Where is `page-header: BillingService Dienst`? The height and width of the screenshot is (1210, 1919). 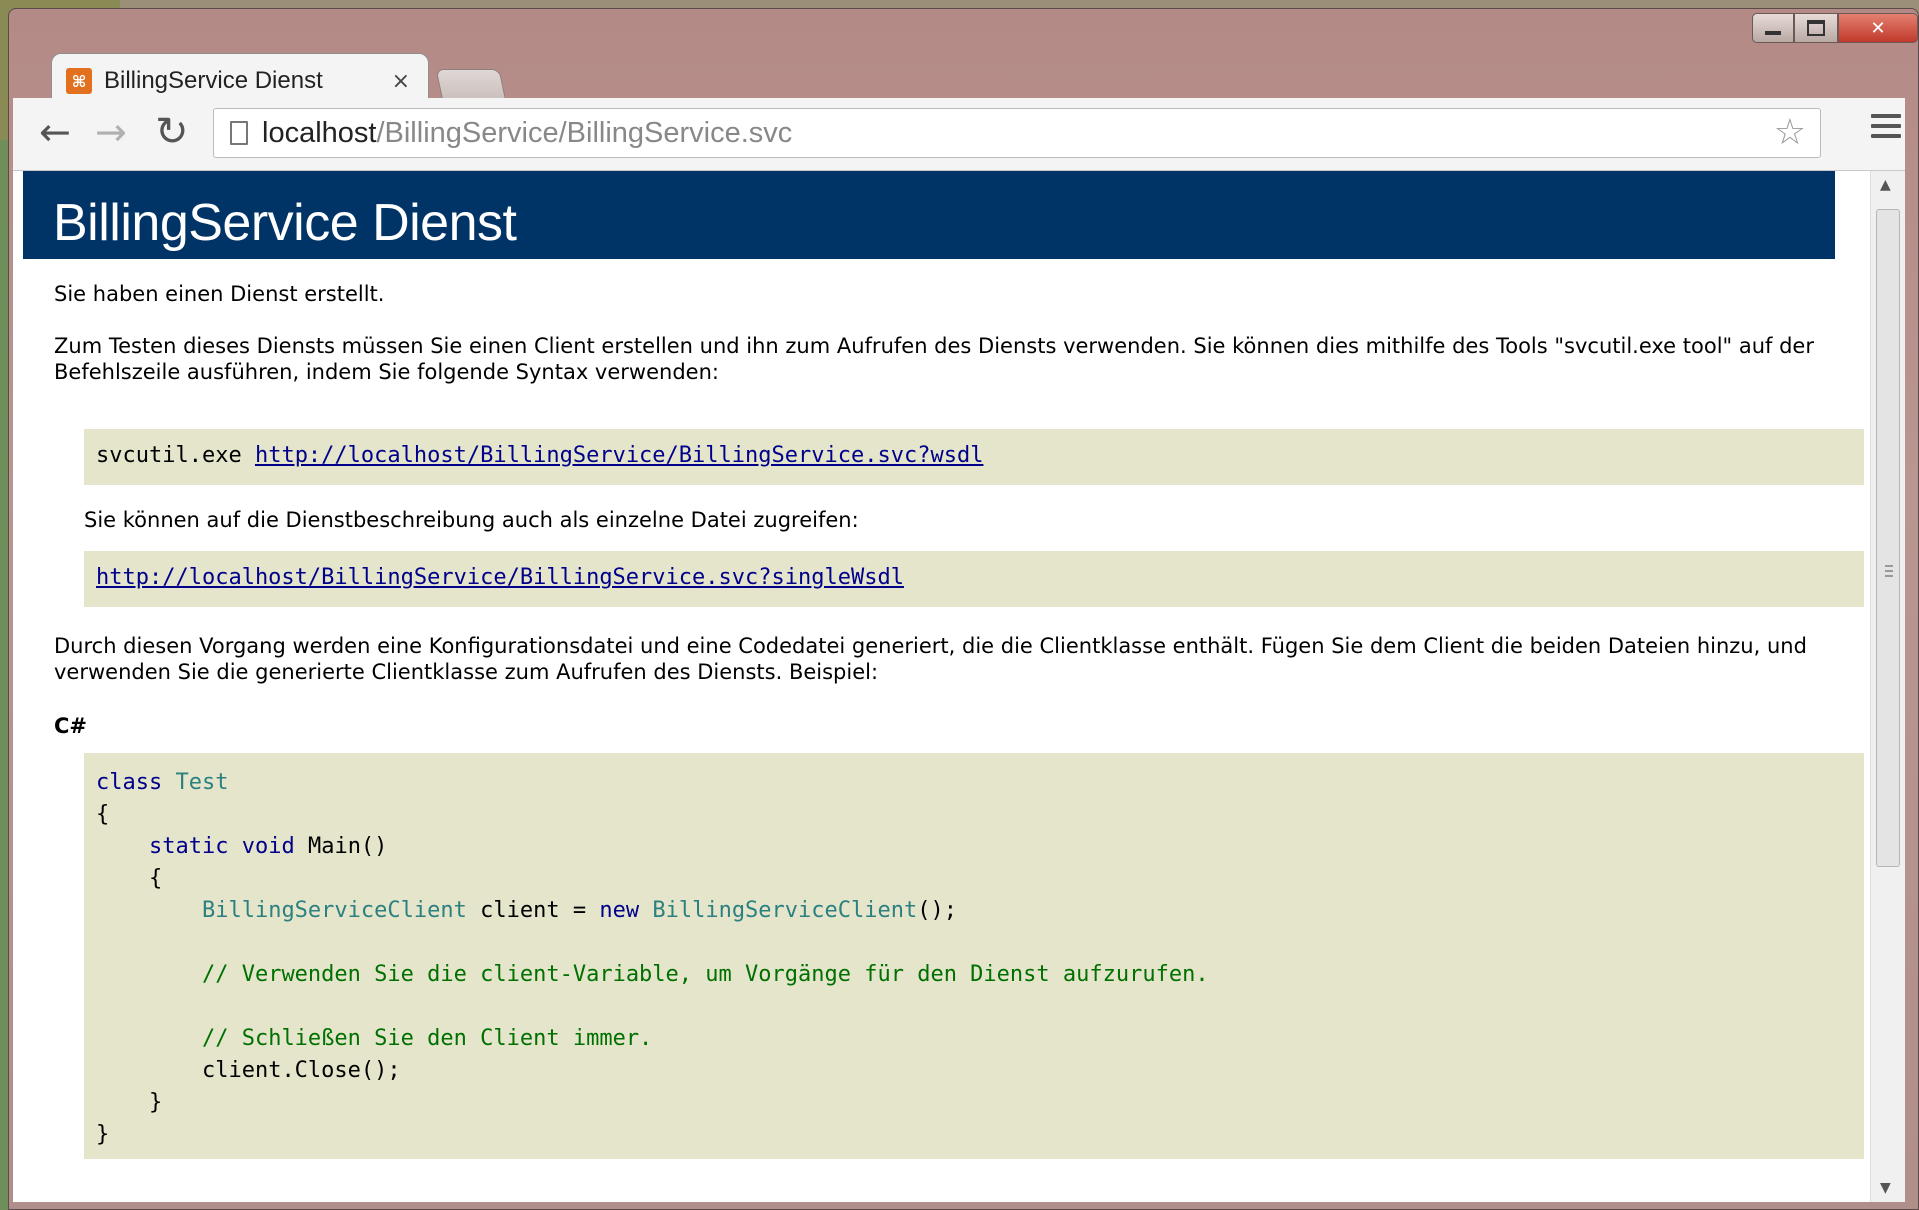 page-header: BillingService Dienst is located at coordinates (929, 215).